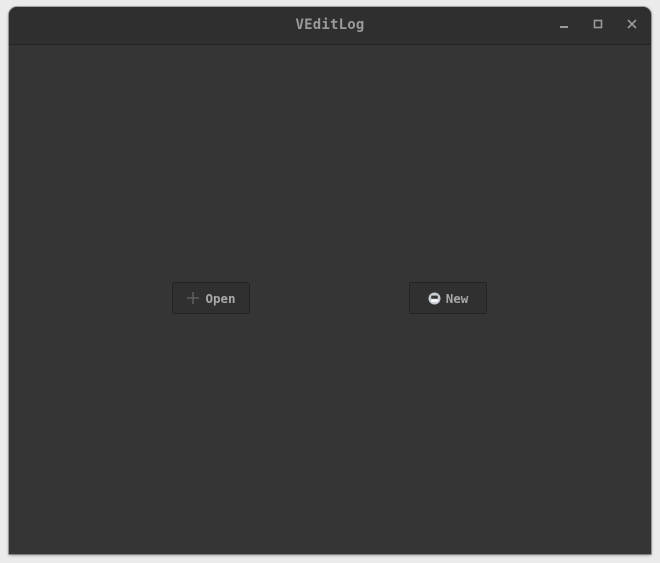 The width and height of the screenshot is (660, 563). I want to click on minimize-icon, so click(564, 27).